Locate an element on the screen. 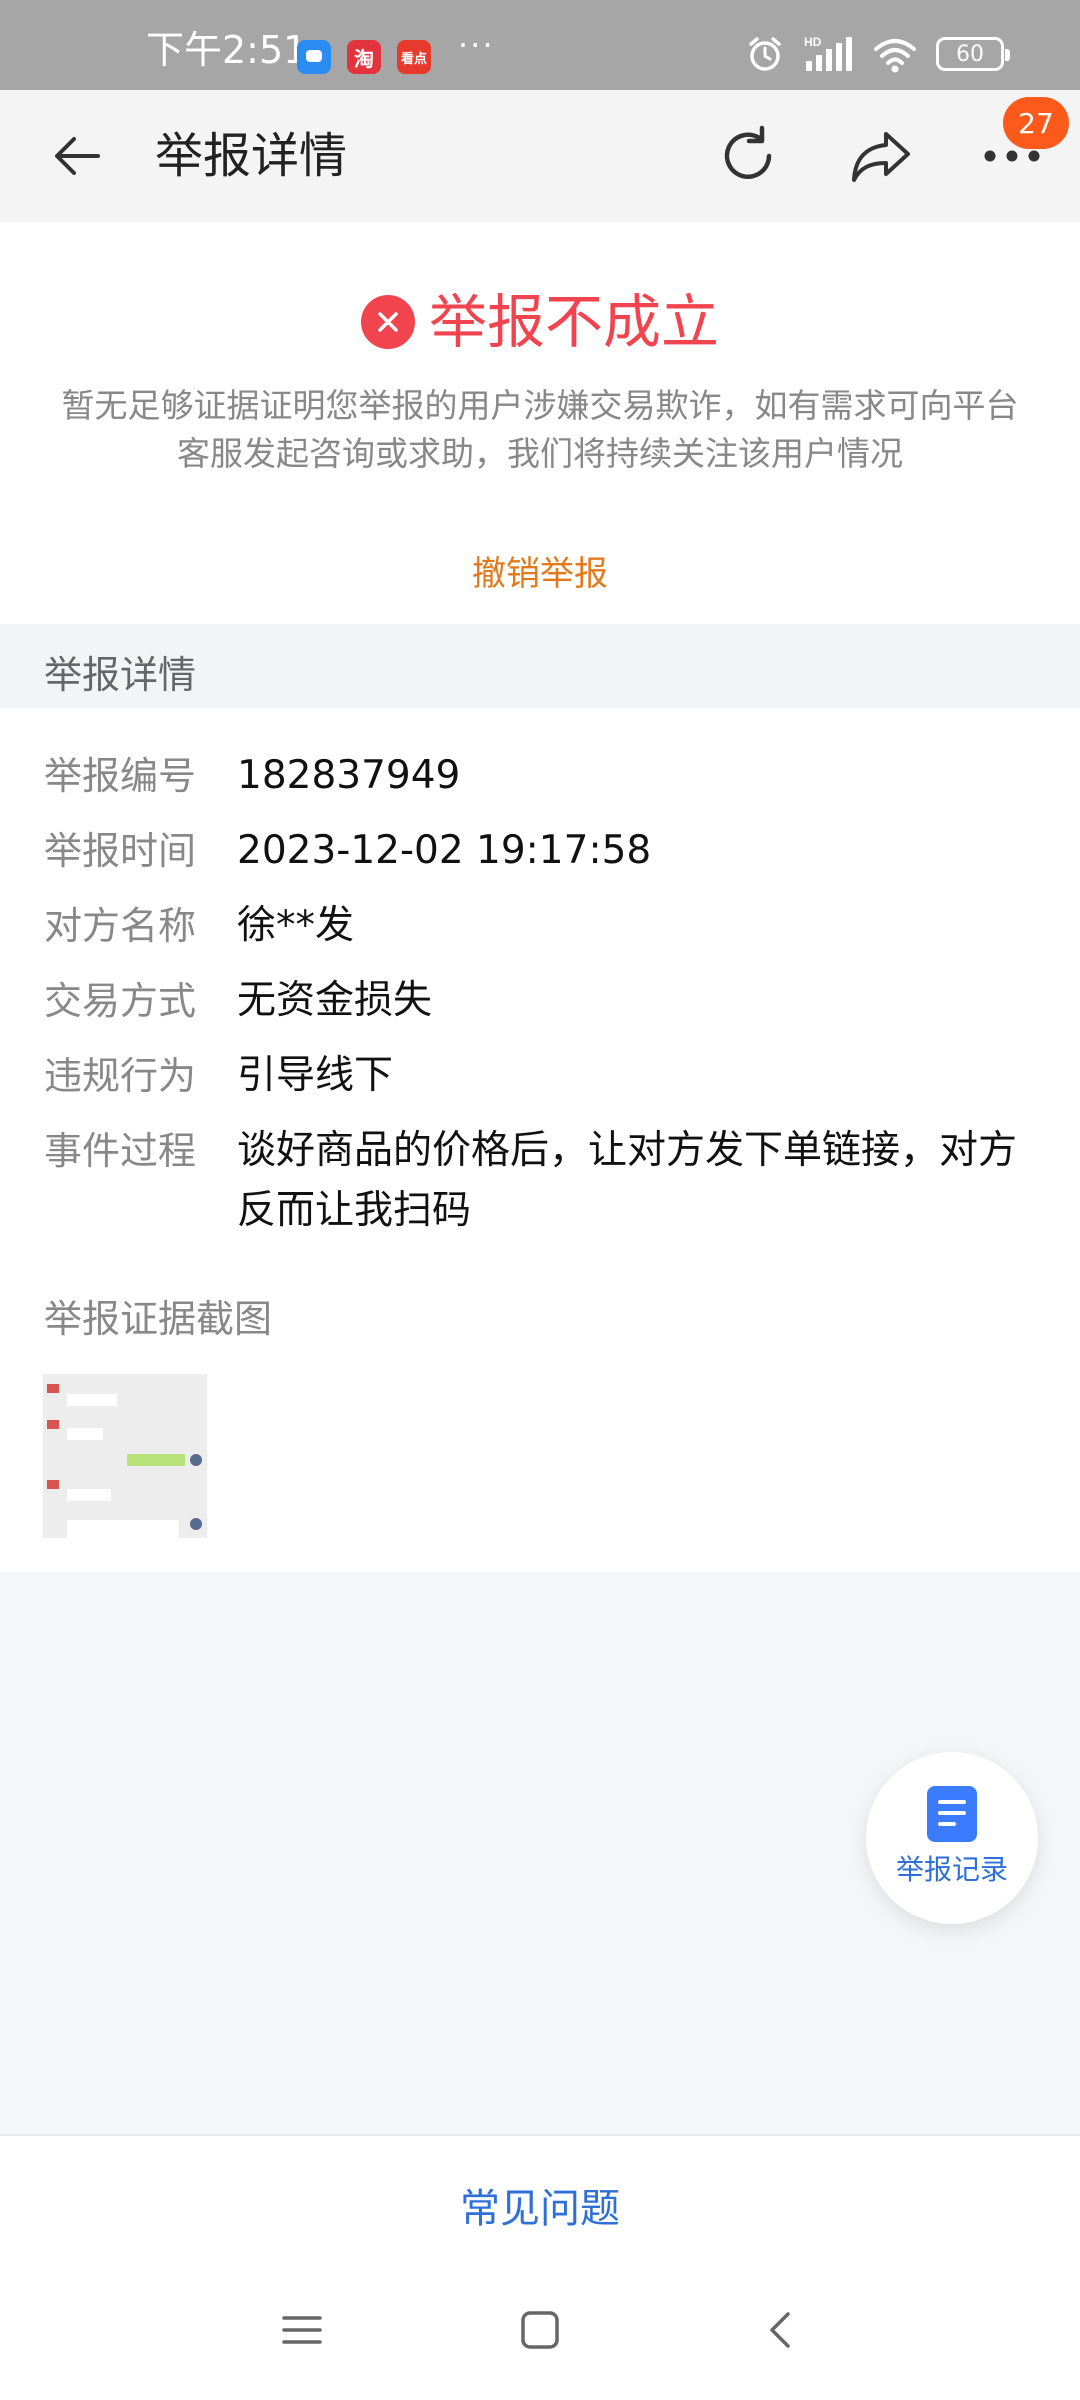  back-icon is located at coordinates (780, 2330).